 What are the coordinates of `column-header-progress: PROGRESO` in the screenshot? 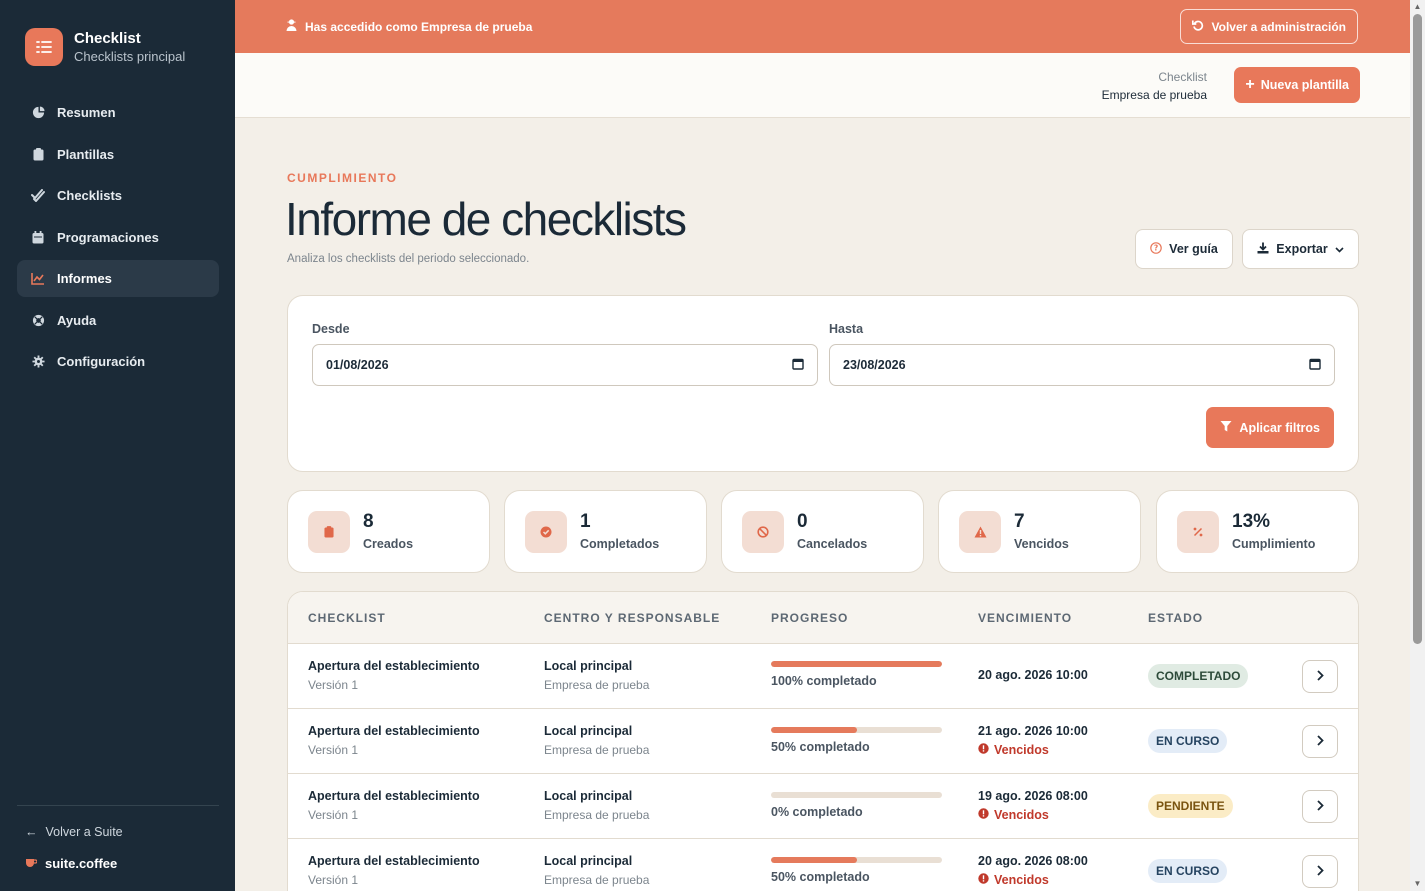 It's located at (809, 618).